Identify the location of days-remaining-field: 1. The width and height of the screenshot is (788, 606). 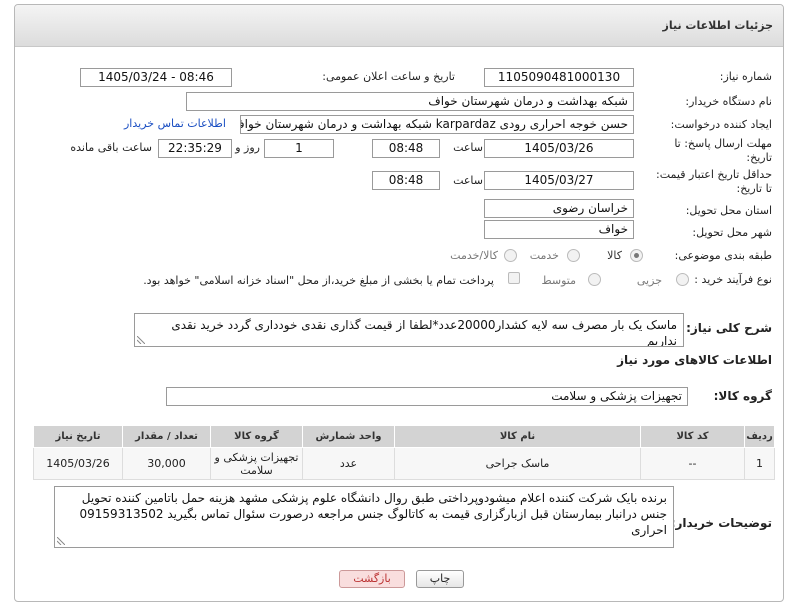
(299, 148).